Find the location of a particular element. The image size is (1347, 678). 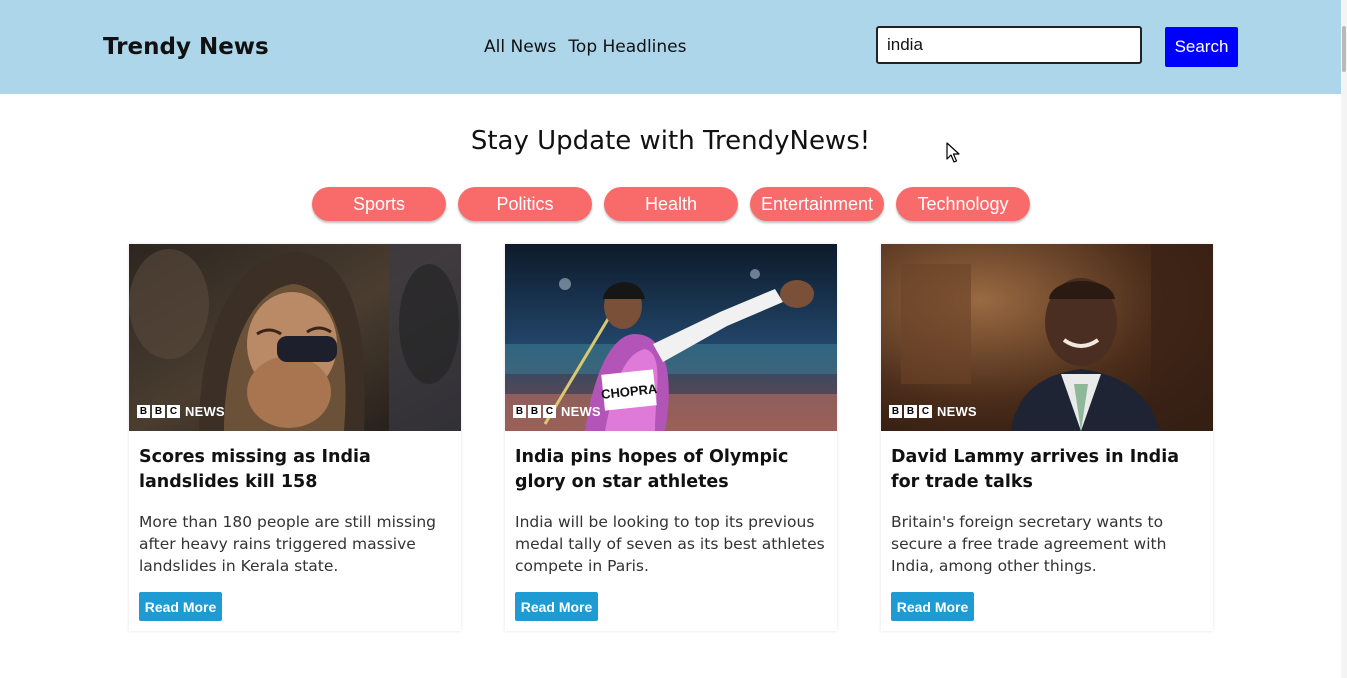

news-image-javelin: CHOPRA B B C NEWS is located at coordinates (671, 337).